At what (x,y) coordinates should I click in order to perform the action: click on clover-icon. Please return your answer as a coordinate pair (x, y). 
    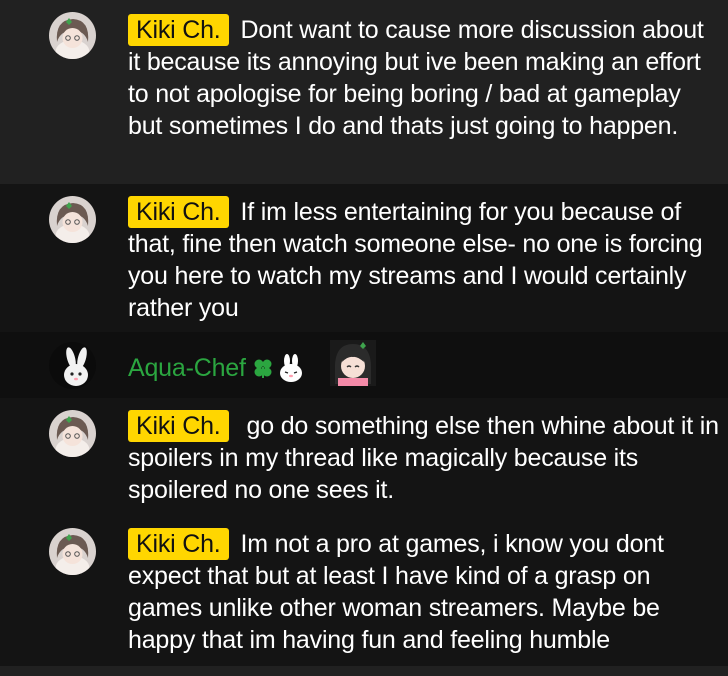
    Looking at the image, I should click on (263, 376).